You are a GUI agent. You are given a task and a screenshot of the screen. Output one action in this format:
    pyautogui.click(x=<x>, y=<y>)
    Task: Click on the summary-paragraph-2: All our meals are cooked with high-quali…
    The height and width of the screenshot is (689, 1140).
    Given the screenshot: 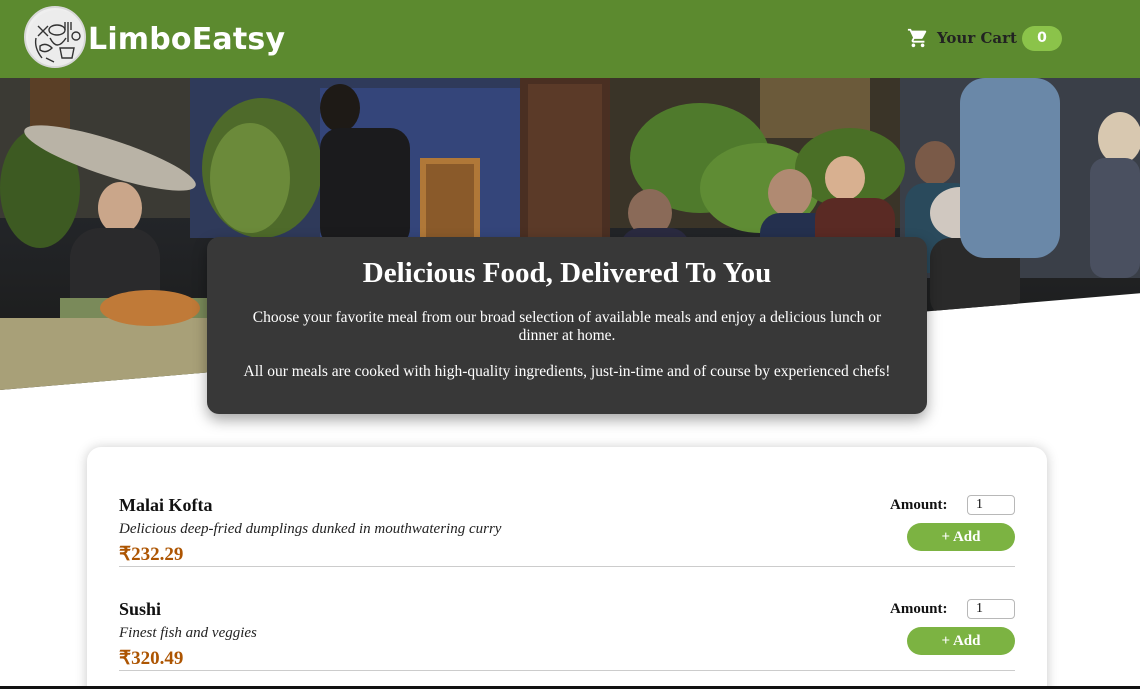 What is the action you would take?
    pyautogui.click(x=567, y=371)
    